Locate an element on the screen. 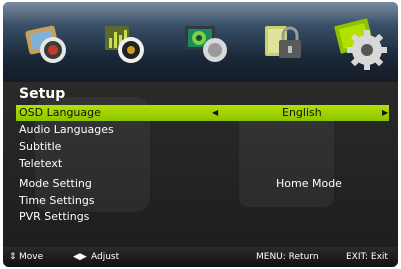 The image size is (401, 269). leftright-icon: ◀▶ is located at coordinates (80, 257).